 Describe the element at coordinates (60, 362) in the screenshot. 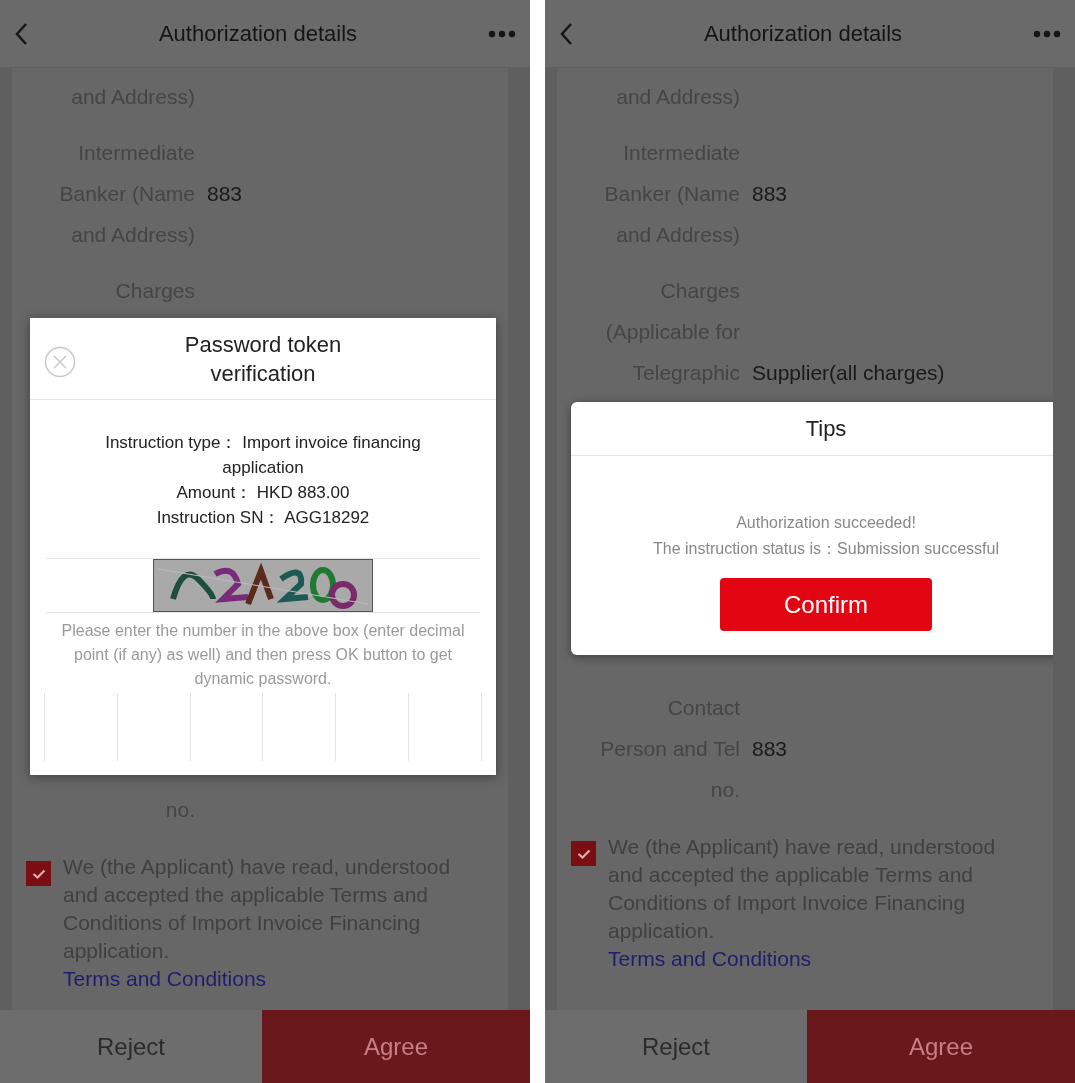

I see `close-icon` at that location.